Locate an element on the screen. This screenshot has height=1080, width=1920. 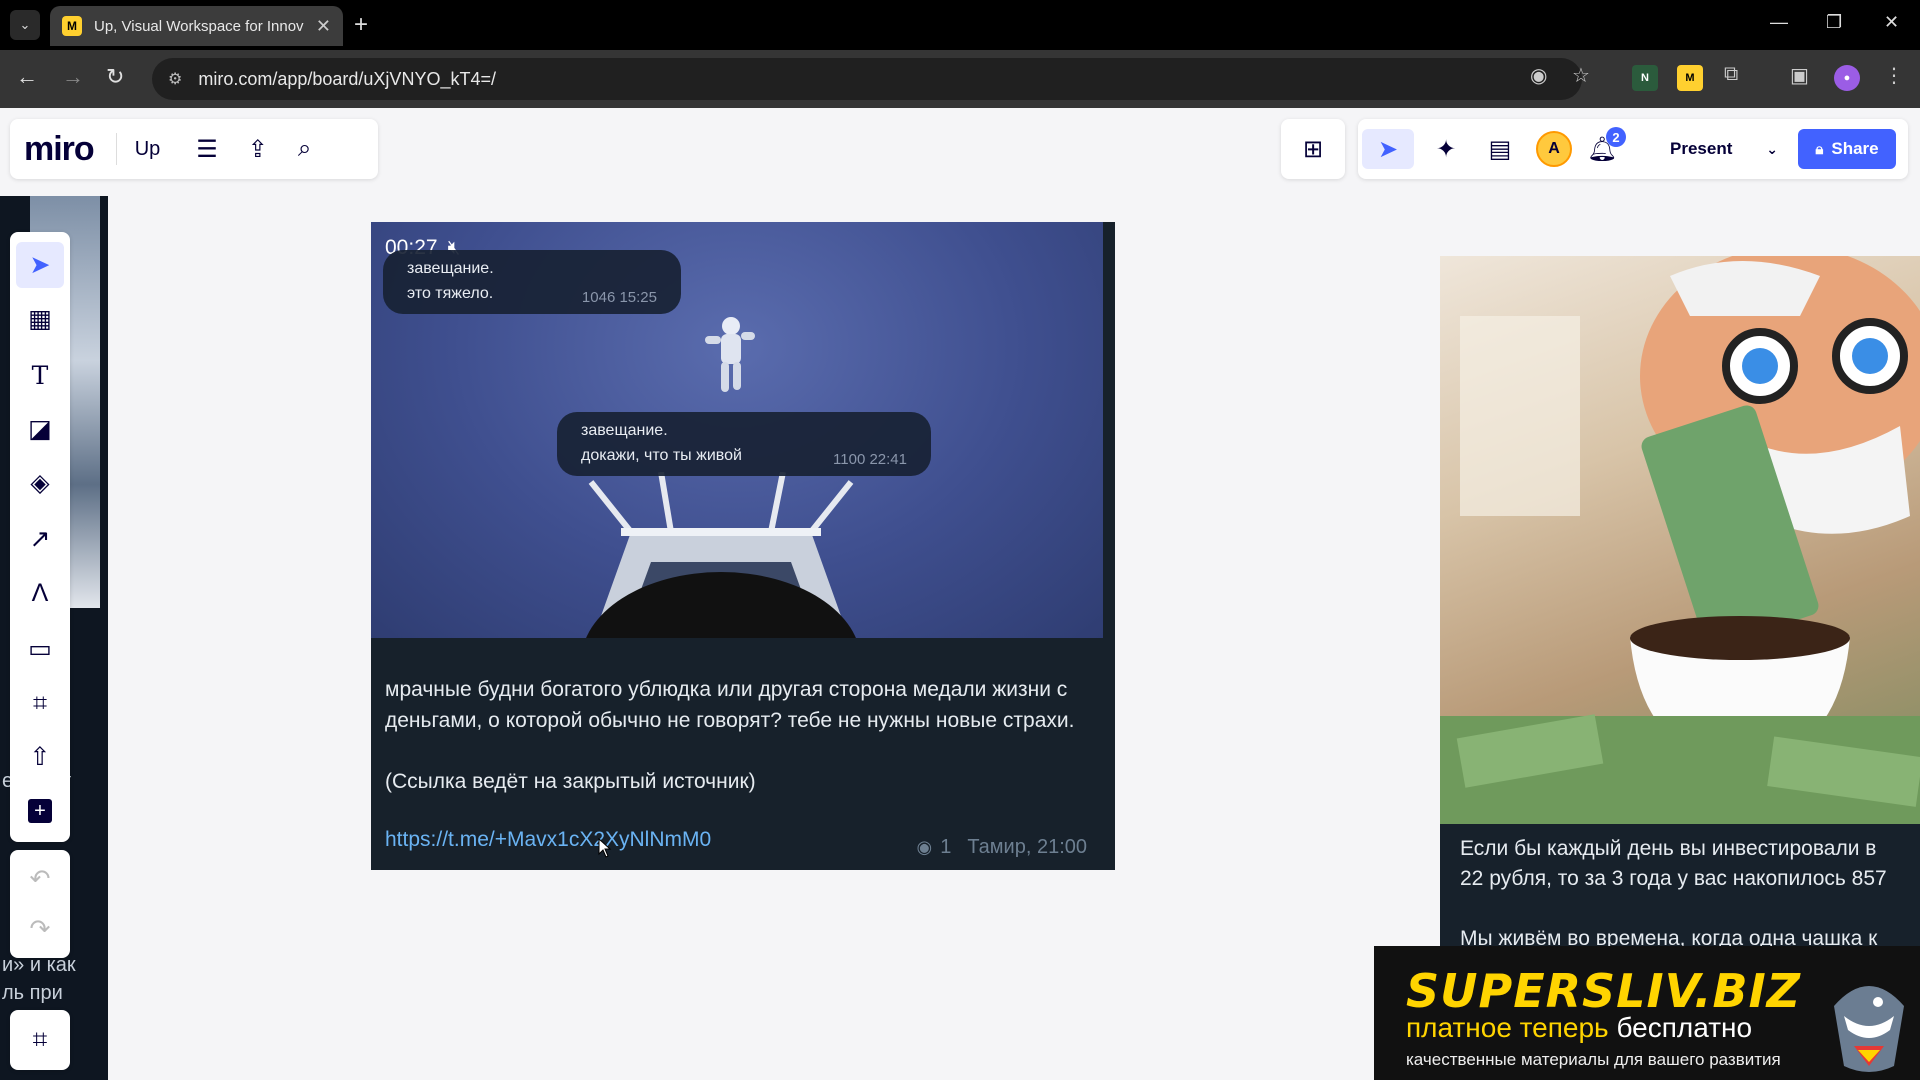
plus-square-icon: + is located at coordinates (40, 811).